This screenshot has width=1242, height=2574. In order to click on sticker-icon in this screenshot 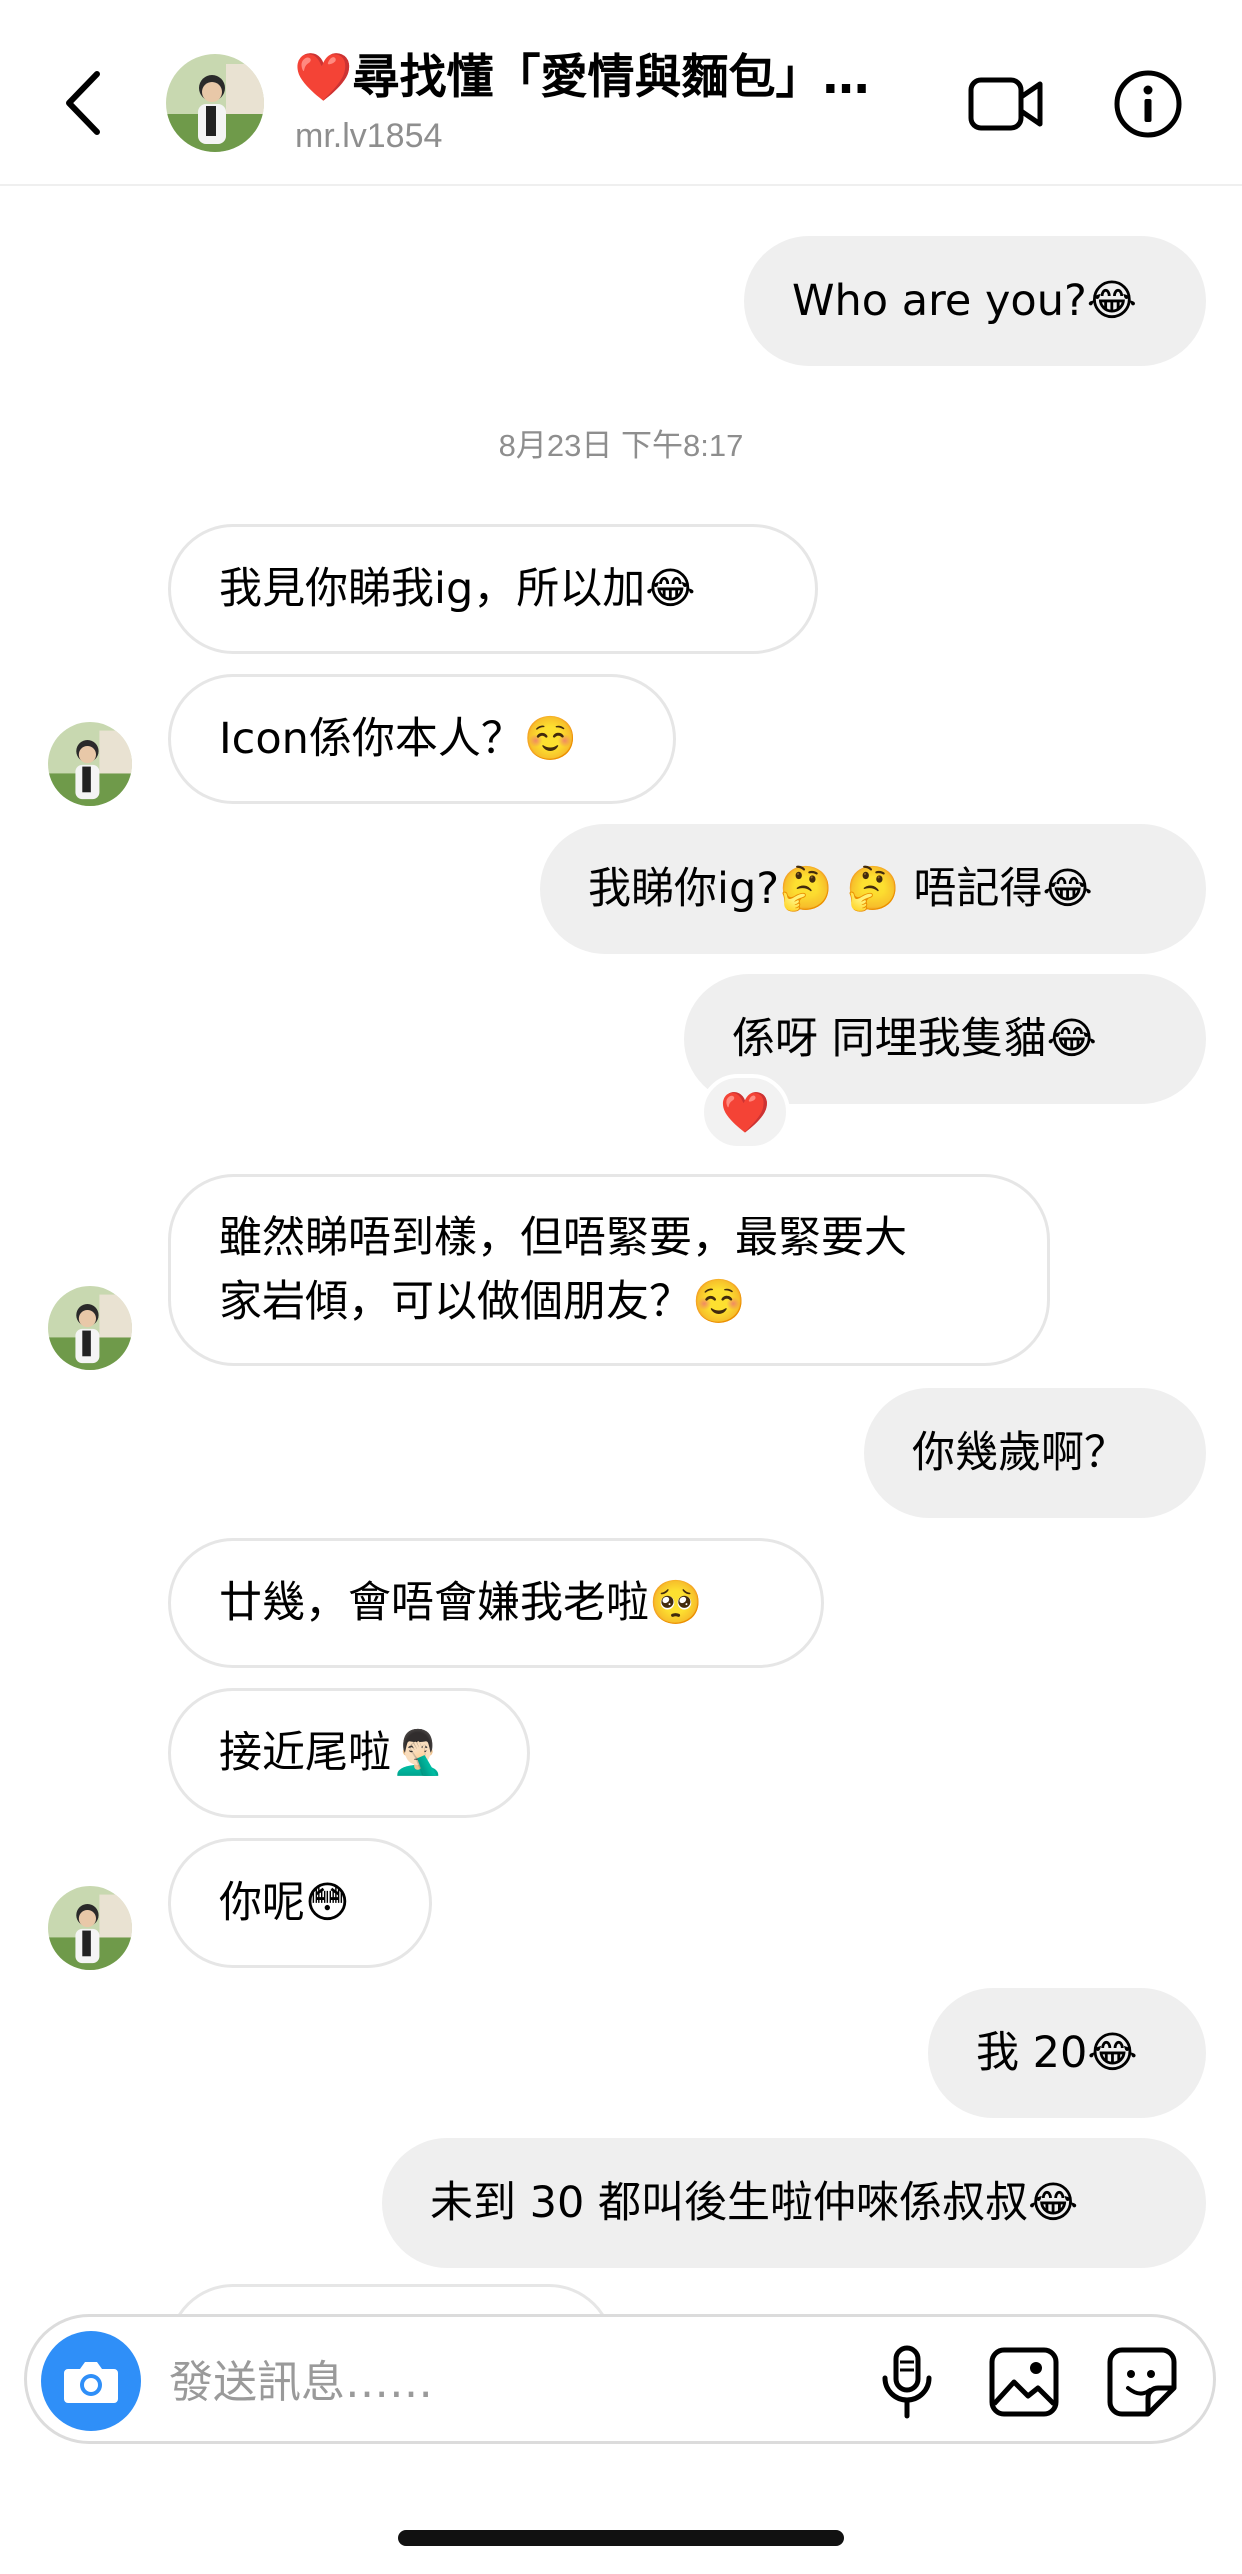, I will do `click(1142, 2382)`.